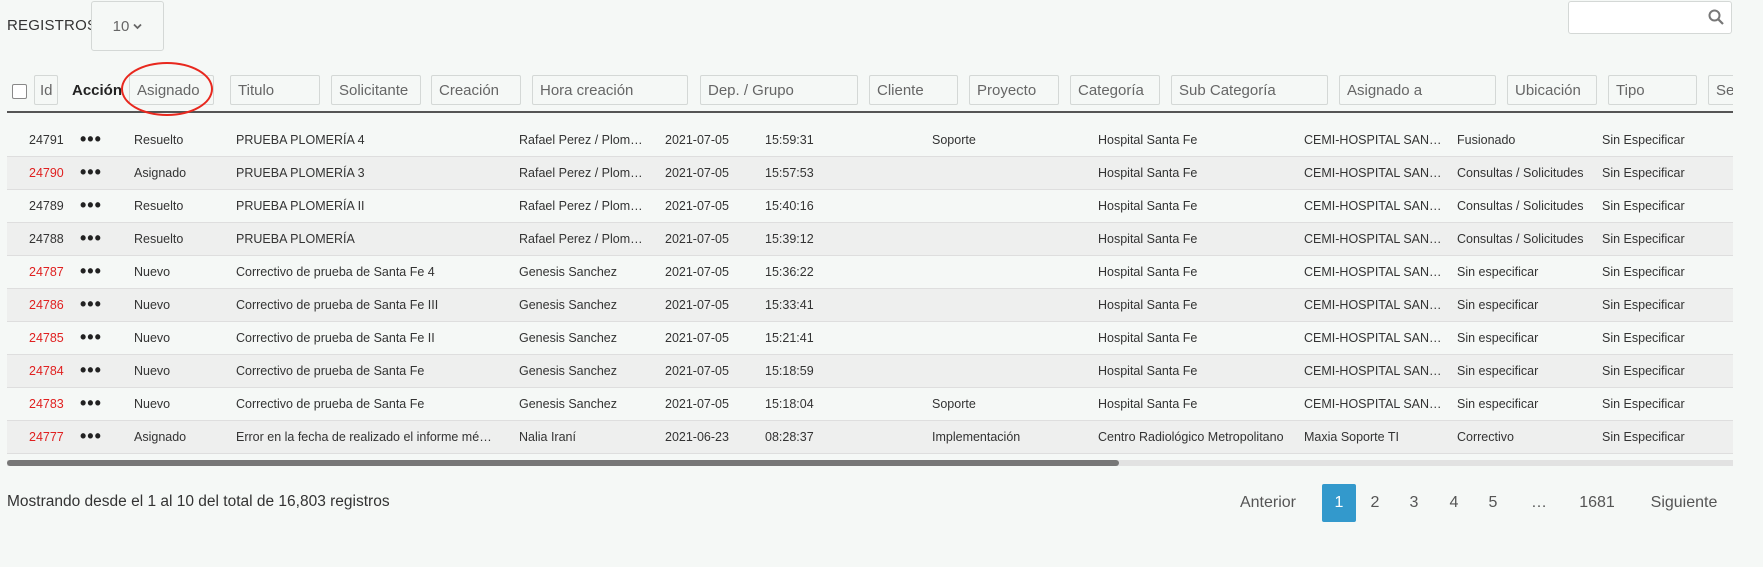 This screenshot has height=567, width=1763. Describe the element at coordinates (330, 371) in the screenshot. I see `cell-titulo: Correctivo de prueba de Santa Fe` at that location.